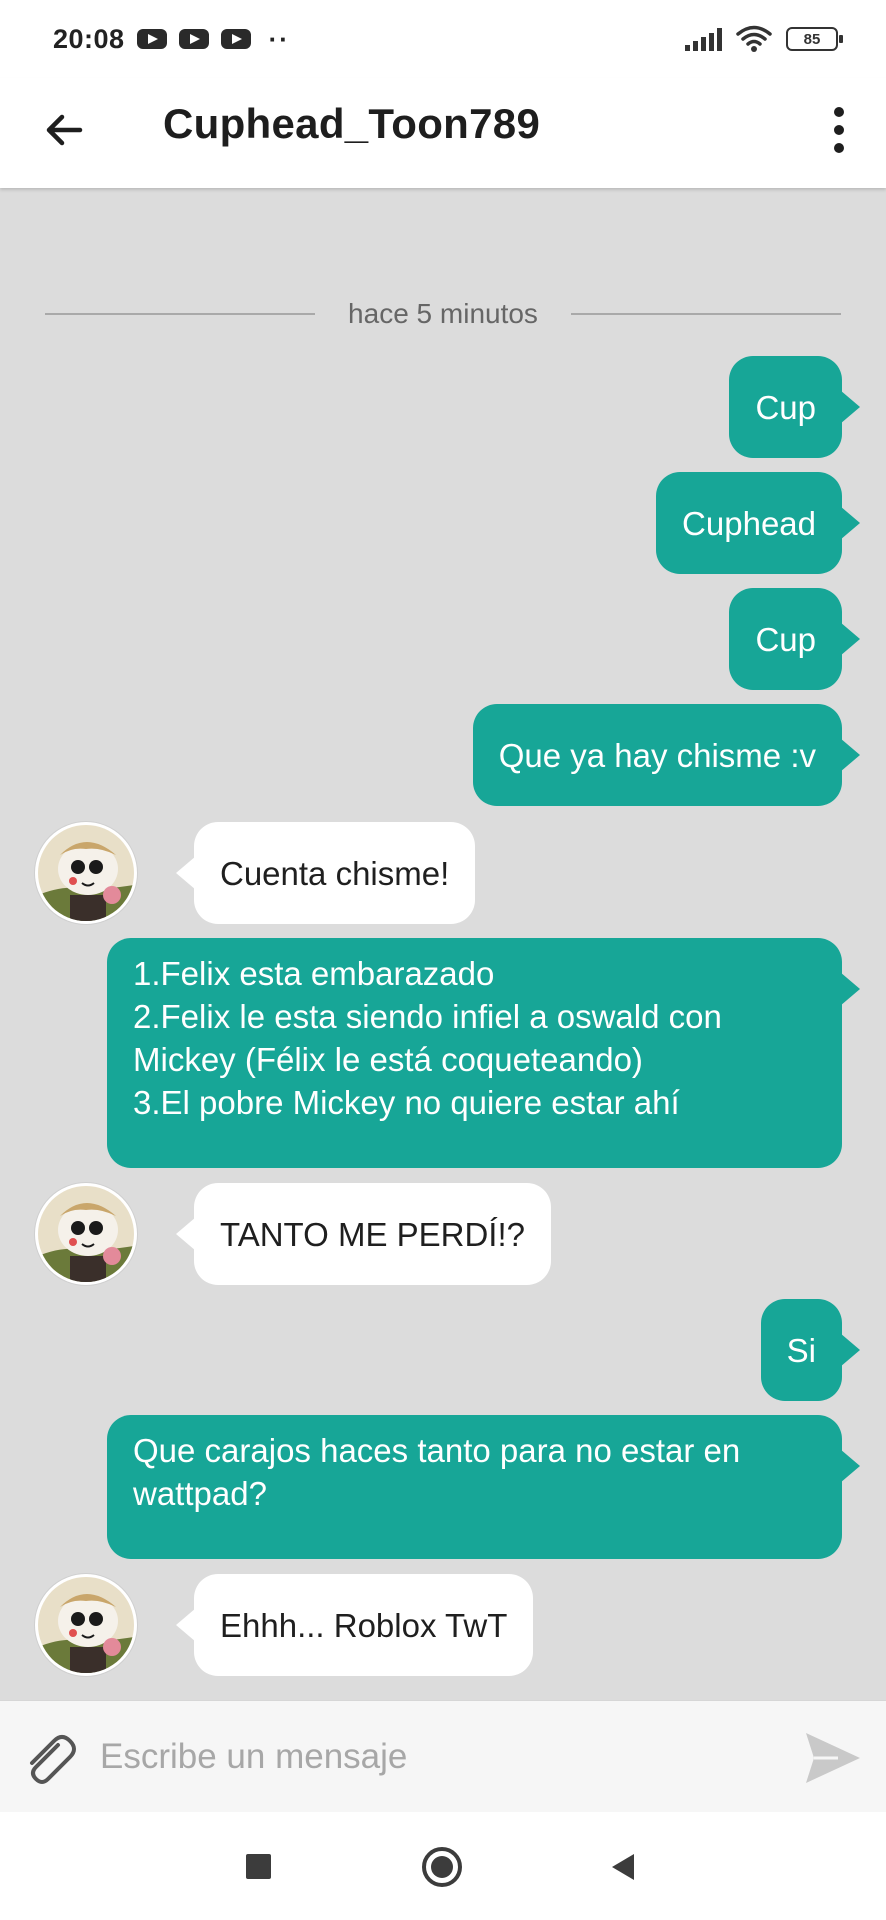 The height and width of the screenshot is (1920, 886). Describe the element at coordinates (279, 38) in the screenshot. I see `more-notifications-icon: ··` at that location.